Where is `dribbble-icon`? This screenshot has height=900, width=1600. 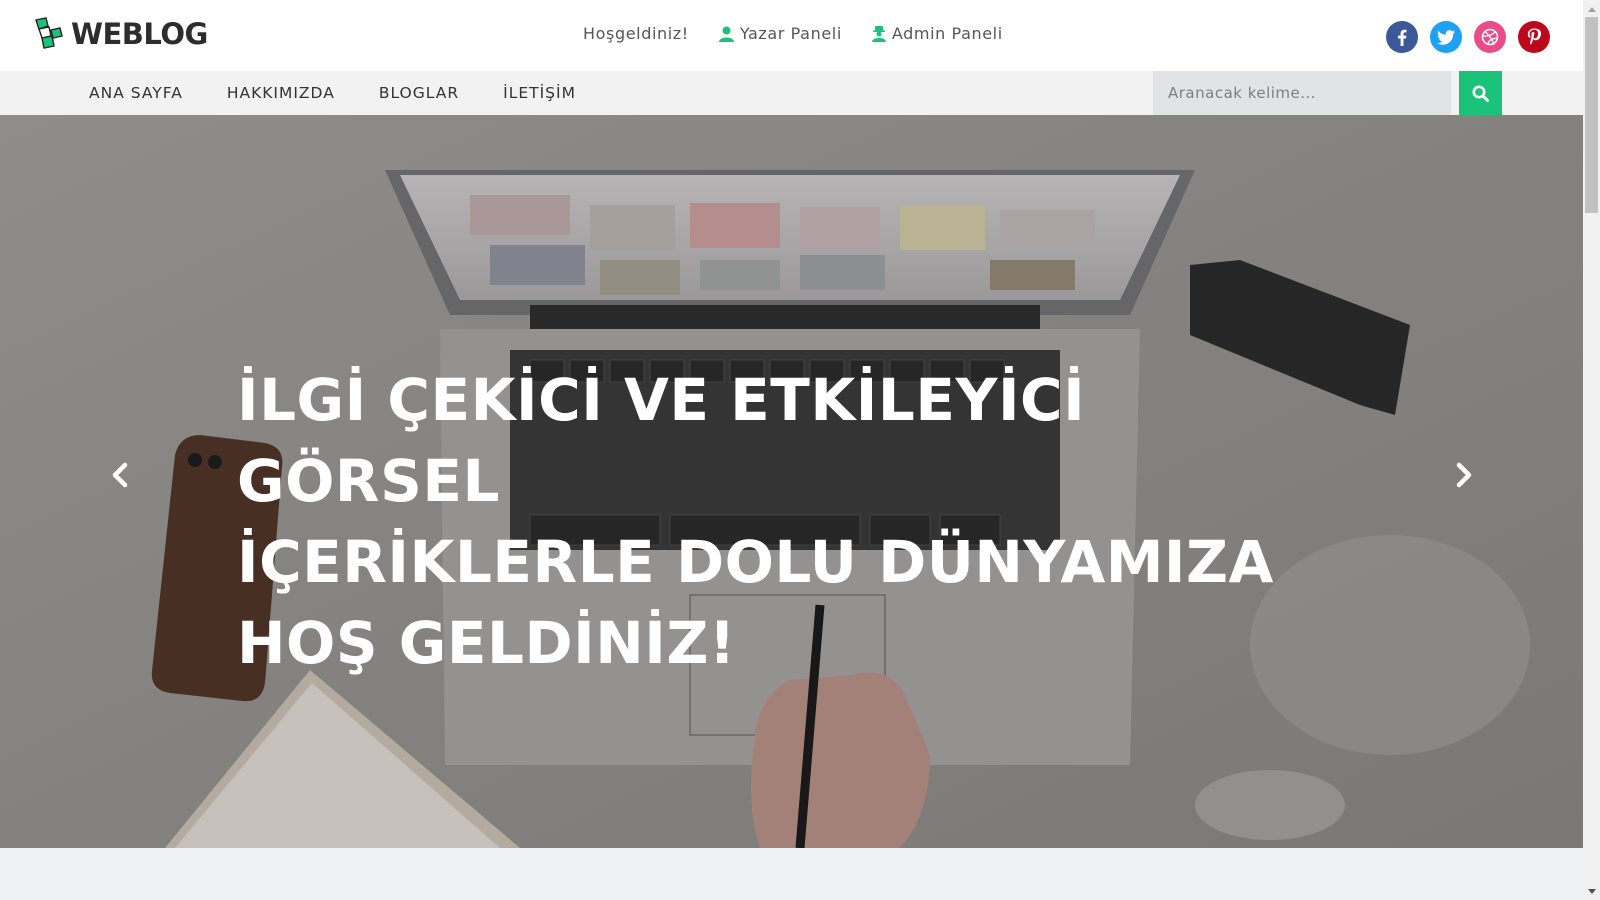
dribbble-icon is located at coordinates (1490, 37).